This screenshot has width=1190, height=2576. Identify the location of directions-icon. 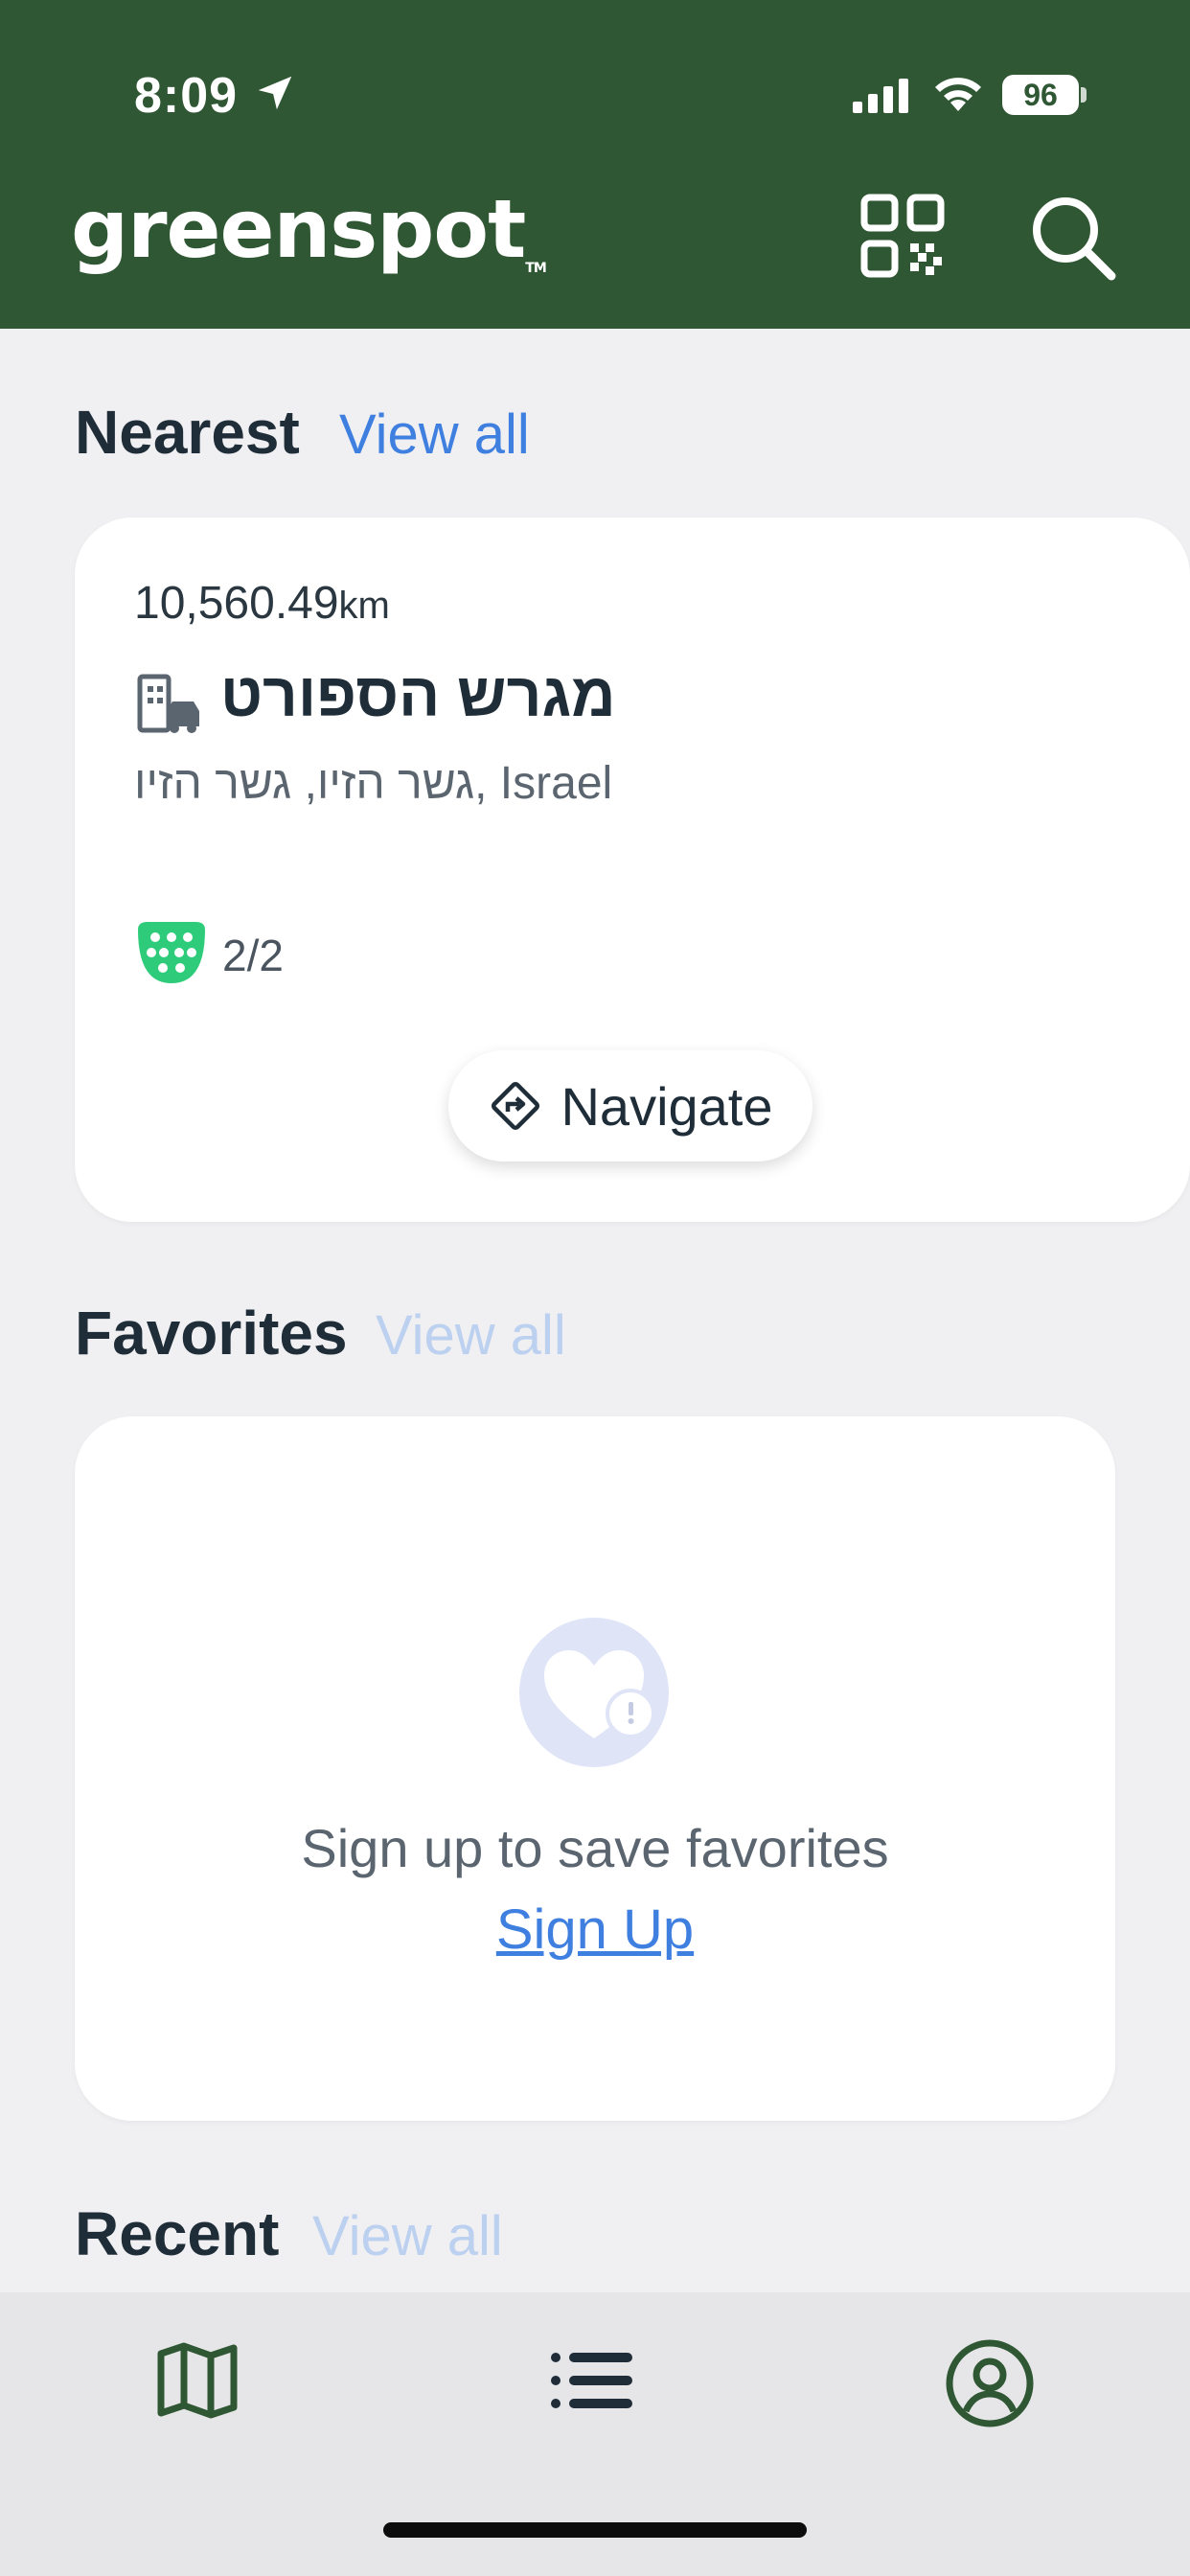
(516, 1106).